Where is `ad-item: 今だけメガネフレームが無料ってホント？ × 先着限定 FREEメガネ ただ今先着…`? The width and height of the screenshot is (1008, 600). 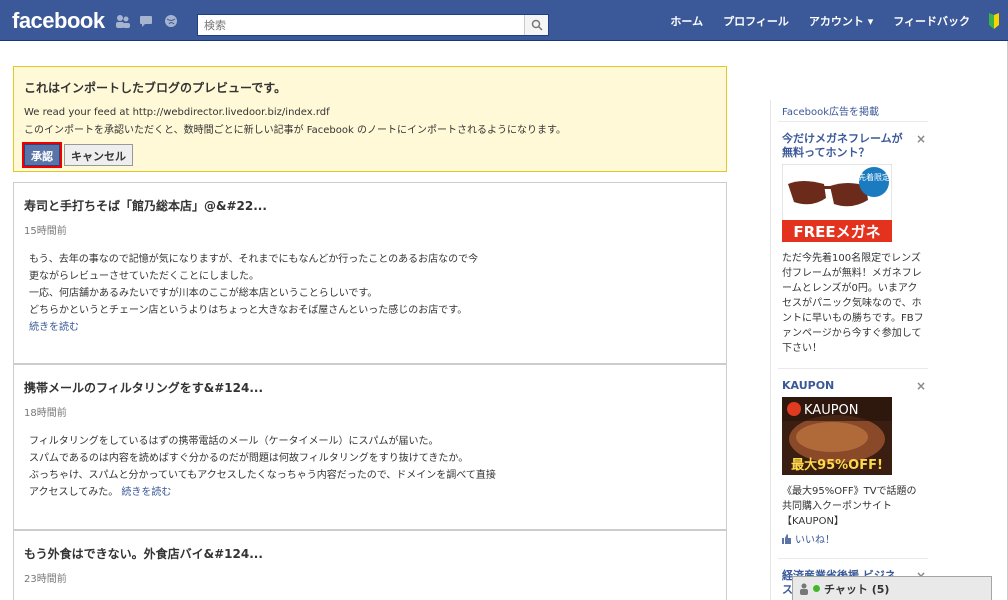 ad-item: 今だけメガネフレームが無料ってホント？ × 先着限定 FREEメガネ ただ今先着… is located at coordinates (853, 249).